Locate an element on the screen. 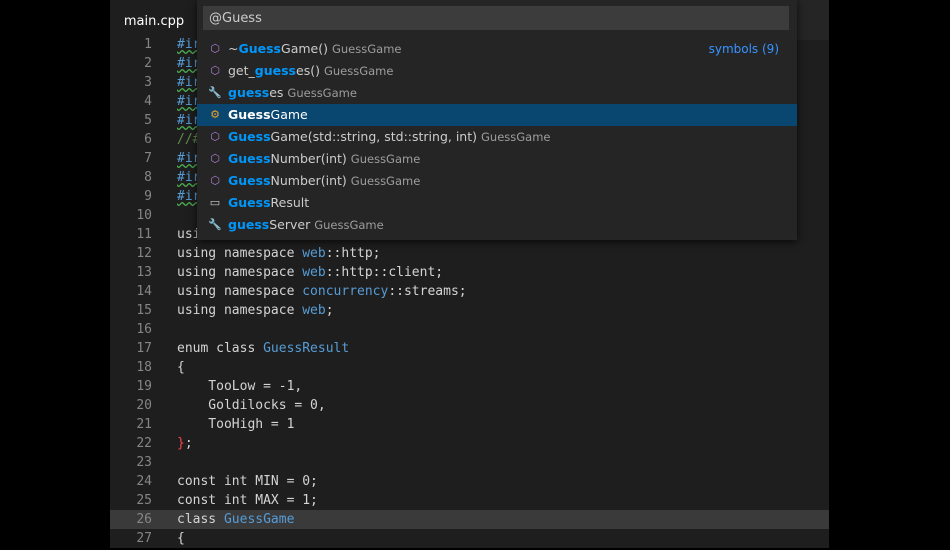 The image size is (950, 550). code-line: 19 TooLow = -1, is located at coordinates (469, 386).